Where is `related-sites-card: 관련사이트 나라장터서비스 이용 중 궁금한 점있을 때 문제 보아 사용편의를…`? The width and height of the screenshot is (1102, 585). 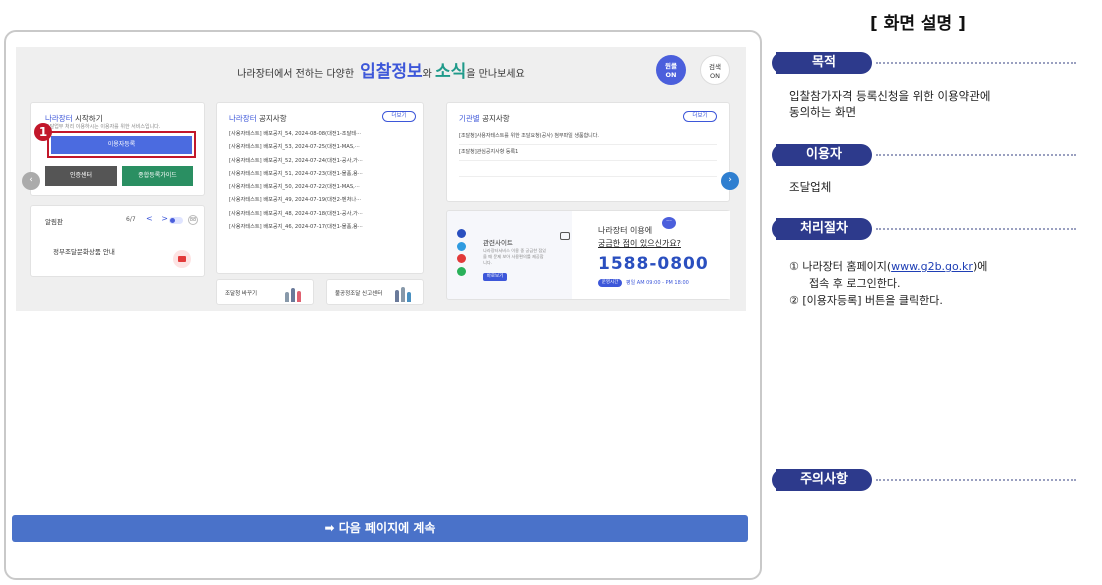
related-sites-card: 관련사이트 나라장터서비스 이용 중 궁금한 점있을 때 문제 보아 사용편의를… is located at coordinates (588, 255).